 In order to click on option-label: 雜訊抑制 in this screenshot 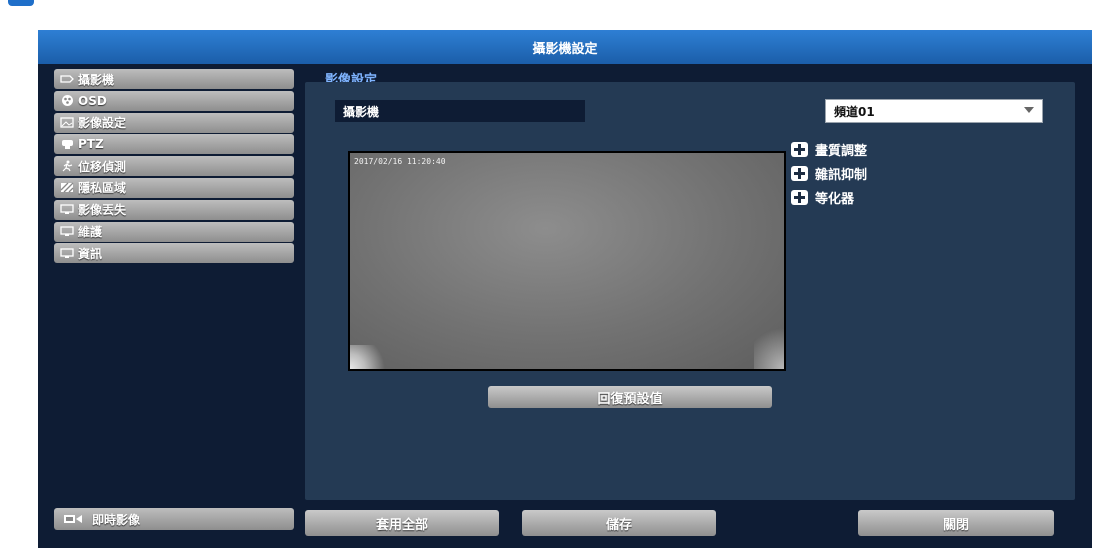, I will do `click(841, 175)`.